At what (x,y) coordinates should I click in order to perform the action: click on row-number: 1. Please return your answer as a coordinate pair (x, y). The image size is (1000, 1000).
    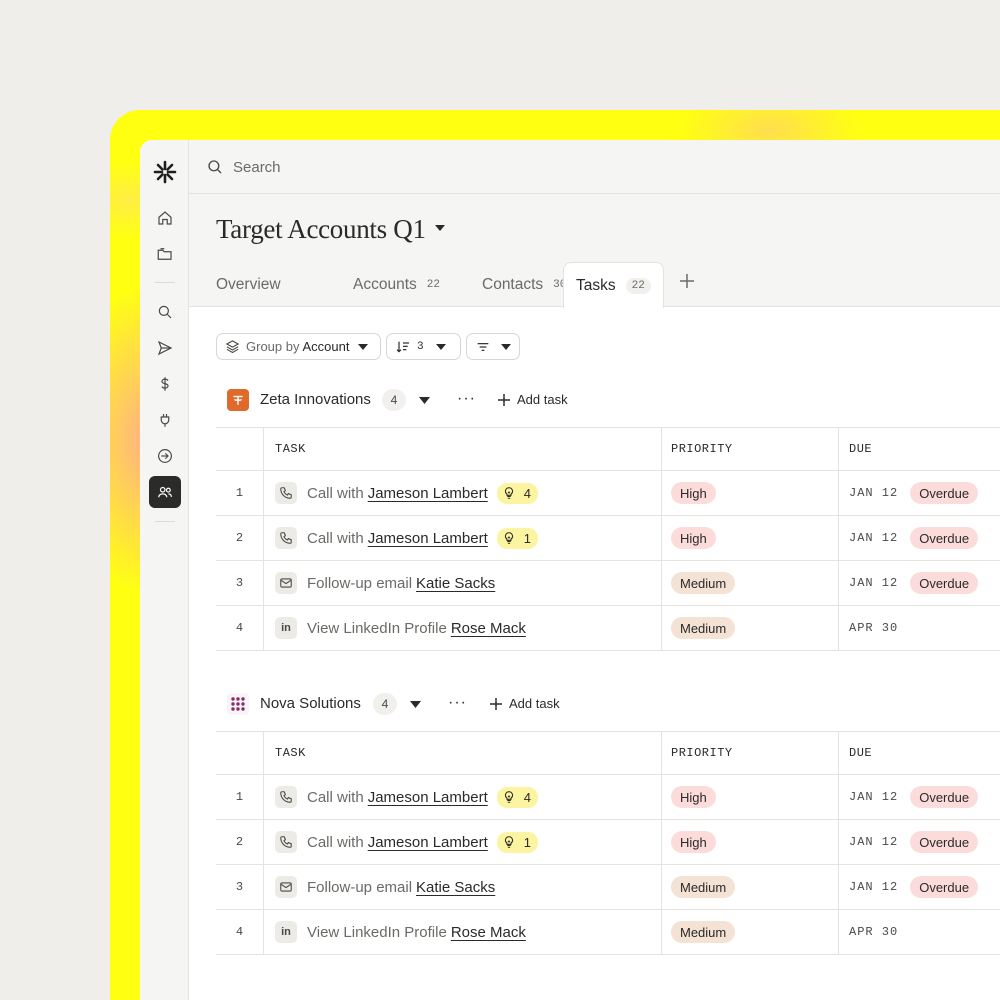
    Looking at the image, I should click on (240, 493).